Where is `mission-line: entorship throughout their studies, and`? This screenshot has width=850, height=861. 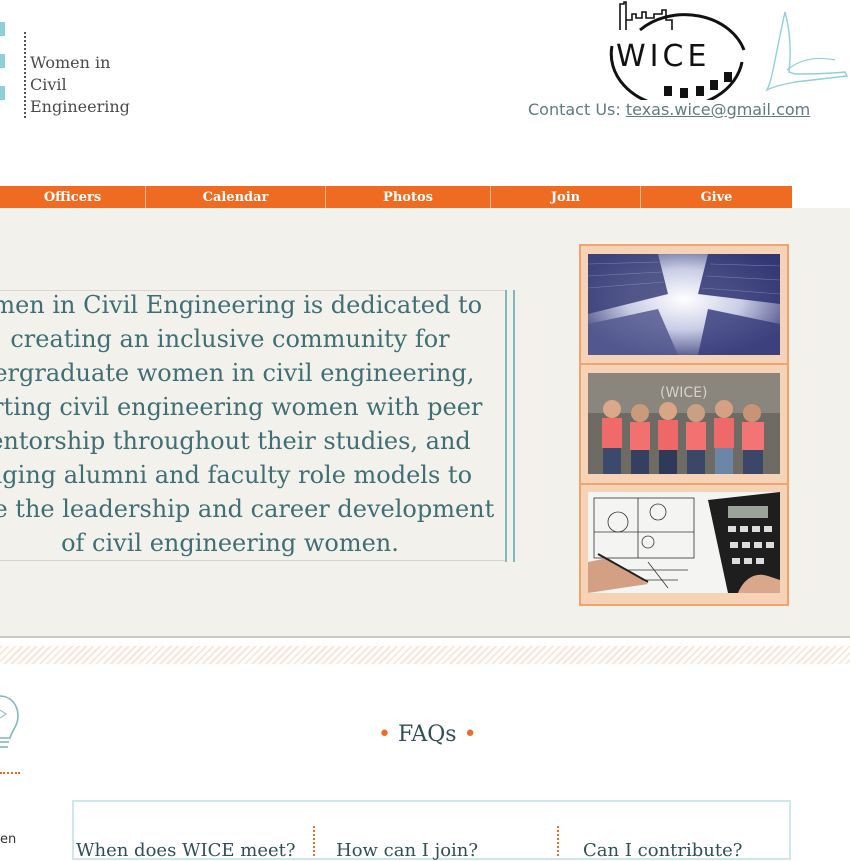
mission-line: entorship throughout their studies, and is located at coordinates (235, 441).